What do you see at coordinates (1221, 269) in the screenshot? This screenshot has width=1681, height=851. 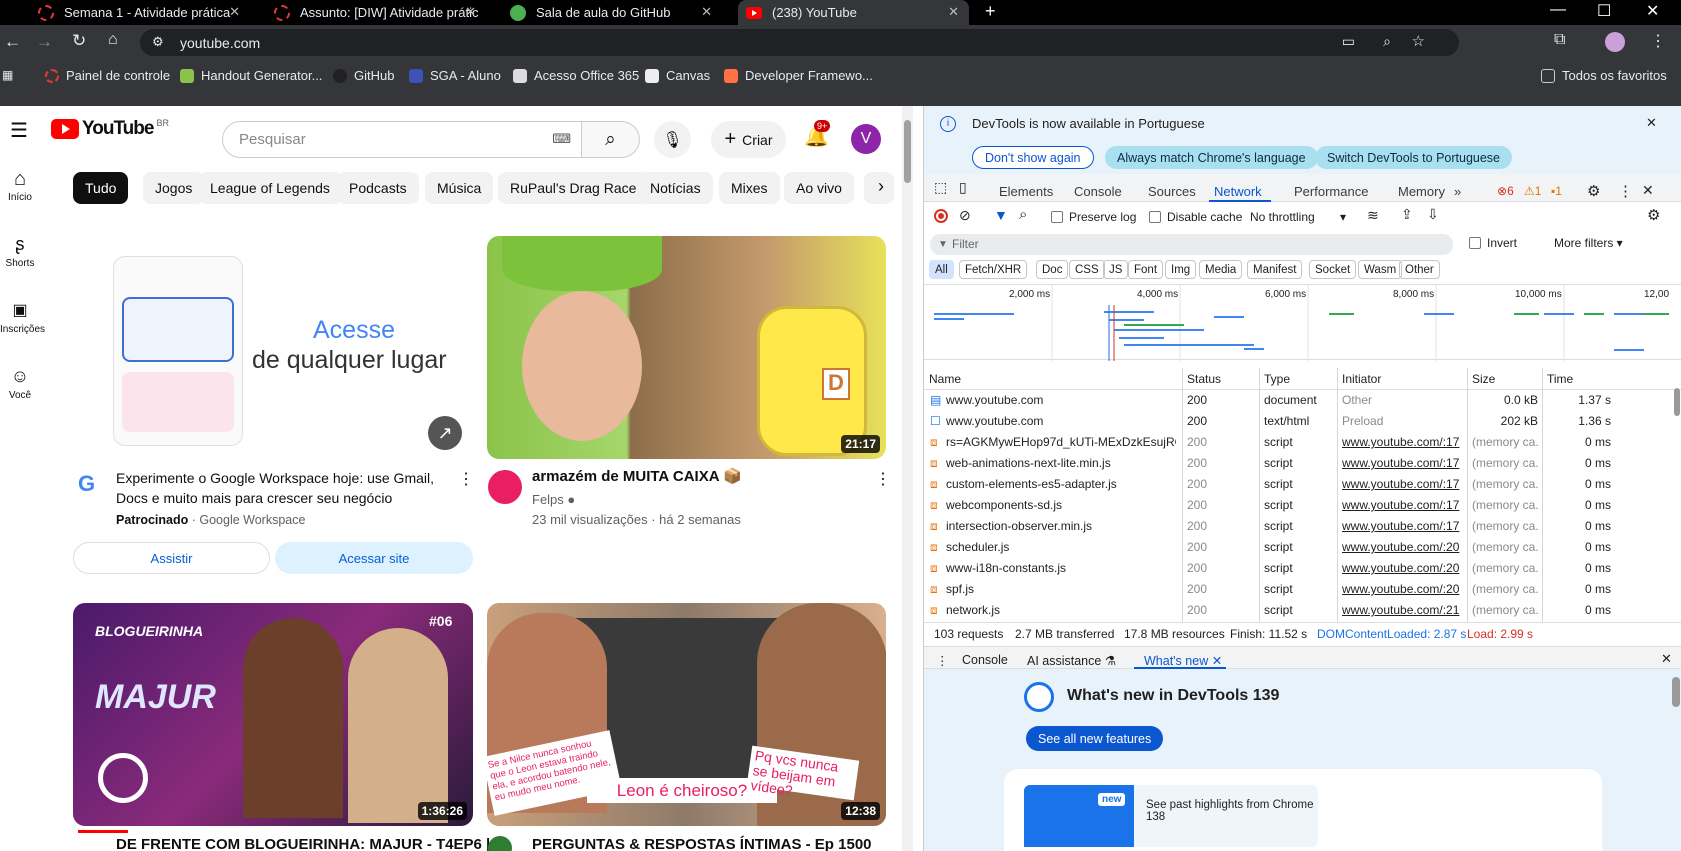 I see `type-filter-media: Media` at bounding box center [1221, 269].